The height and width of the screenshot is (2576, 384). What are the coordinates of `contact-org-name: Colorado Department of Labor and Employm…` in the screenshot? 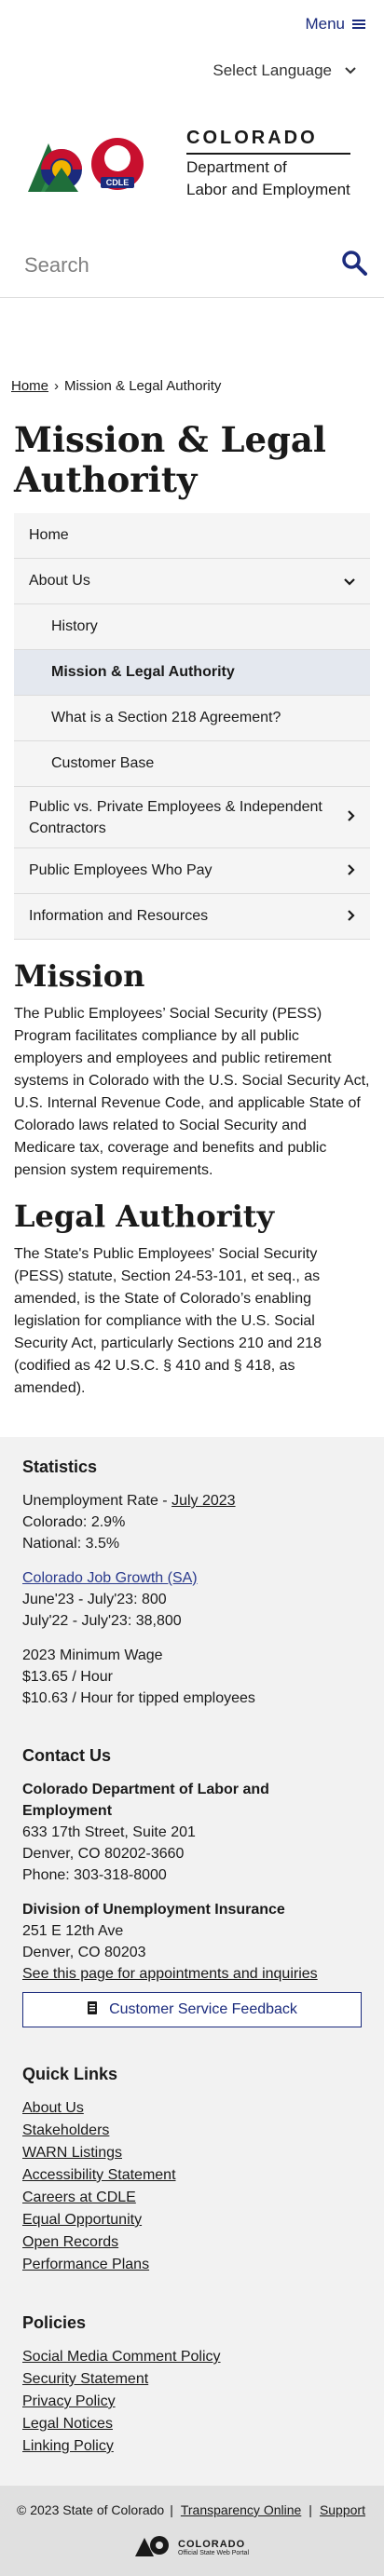 It's located at (145, 1800).